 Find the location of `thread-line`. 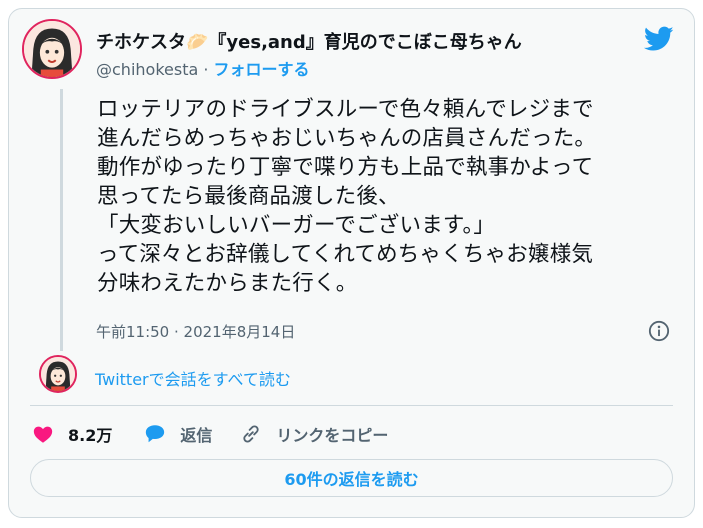

thread-line is located at coordinates (61, 220).